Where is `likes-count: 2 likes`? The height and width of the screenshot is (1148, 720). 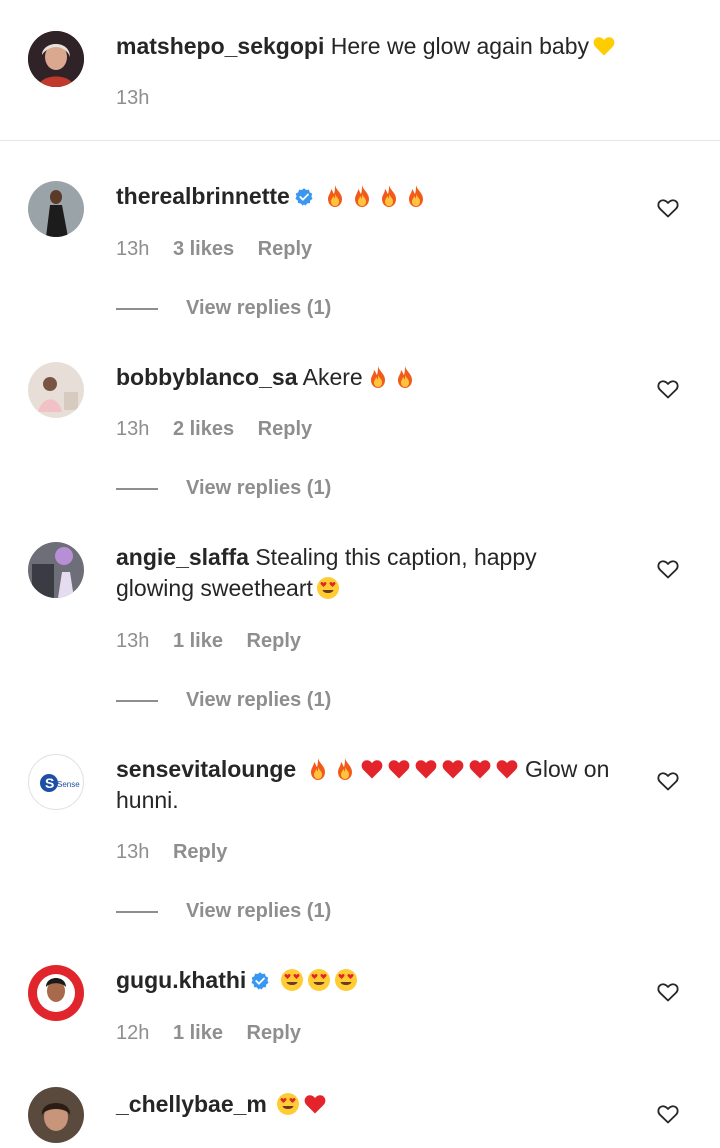
likes-count: 2 likes is located at coordinates (203, 429).